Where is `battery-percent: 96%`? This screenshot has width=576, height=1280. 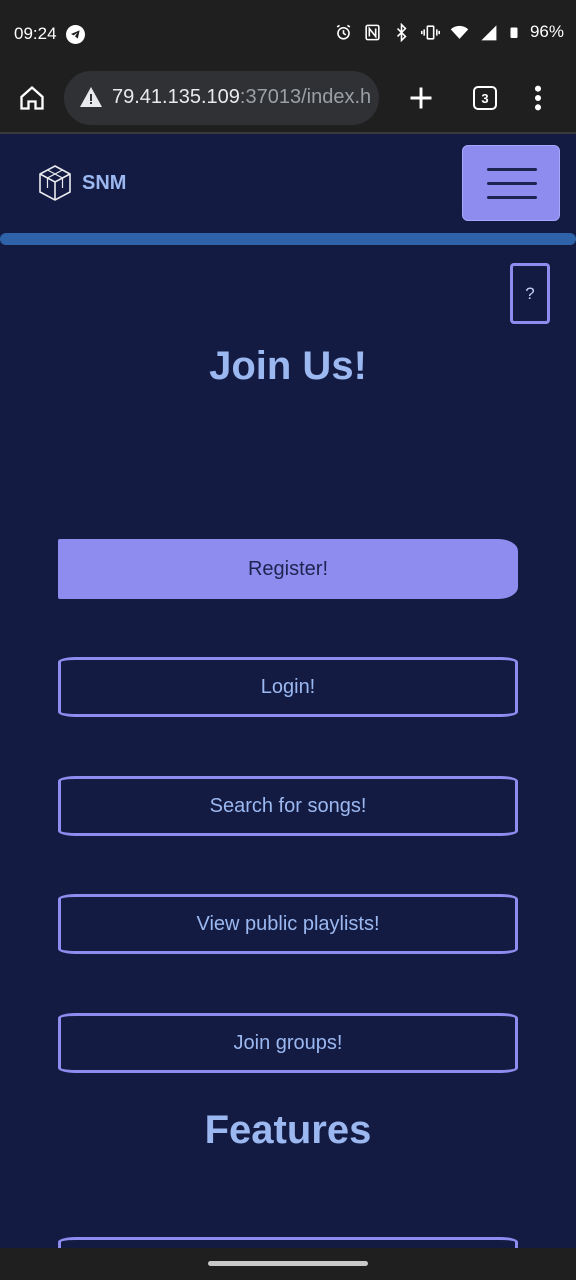
battery-percent: 96% is located at coordinates (546, 31).